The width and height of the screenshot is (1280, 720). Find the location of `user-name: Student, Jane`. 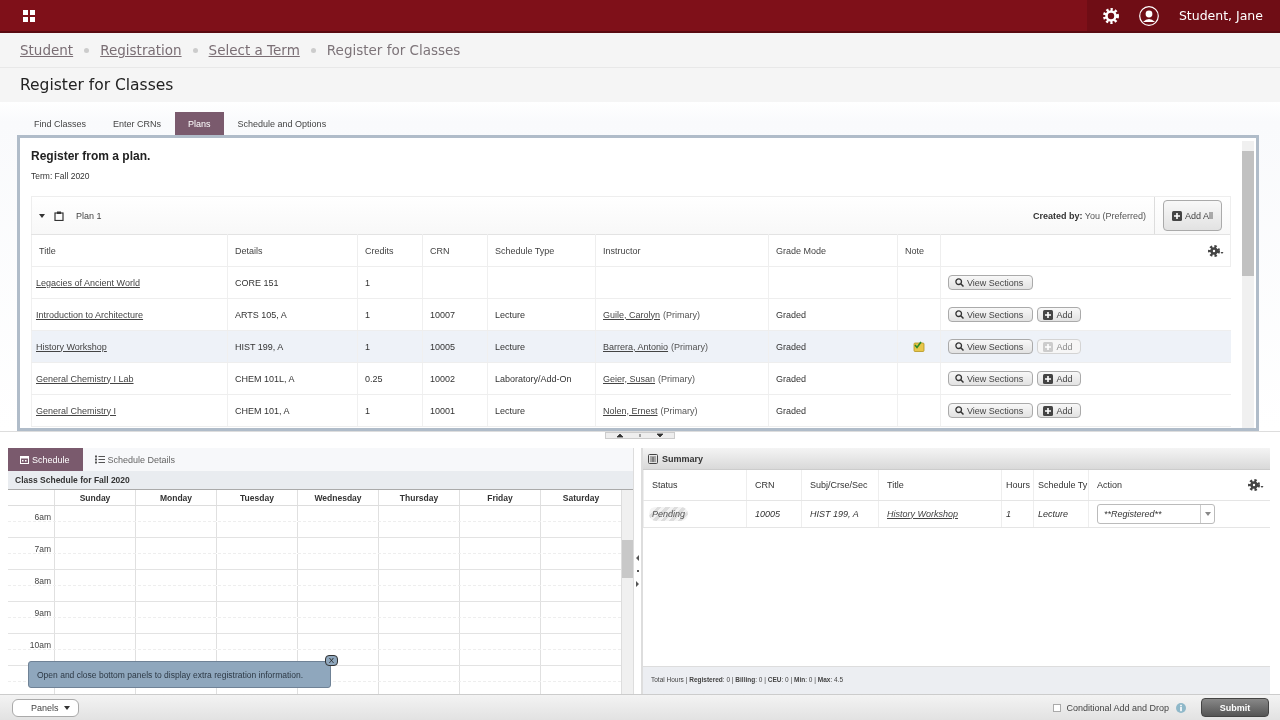

user-name: Student, Jane is located at coordinates (1220, 15).